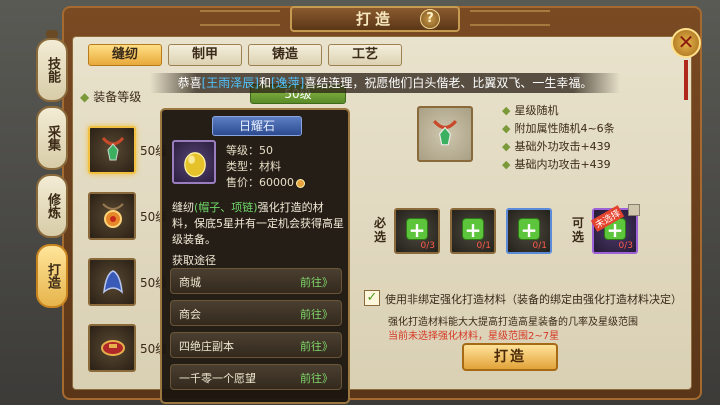 This screenshot has width=720, height=405. I want to click on sources-label: 获取途径, so click(194, 260).